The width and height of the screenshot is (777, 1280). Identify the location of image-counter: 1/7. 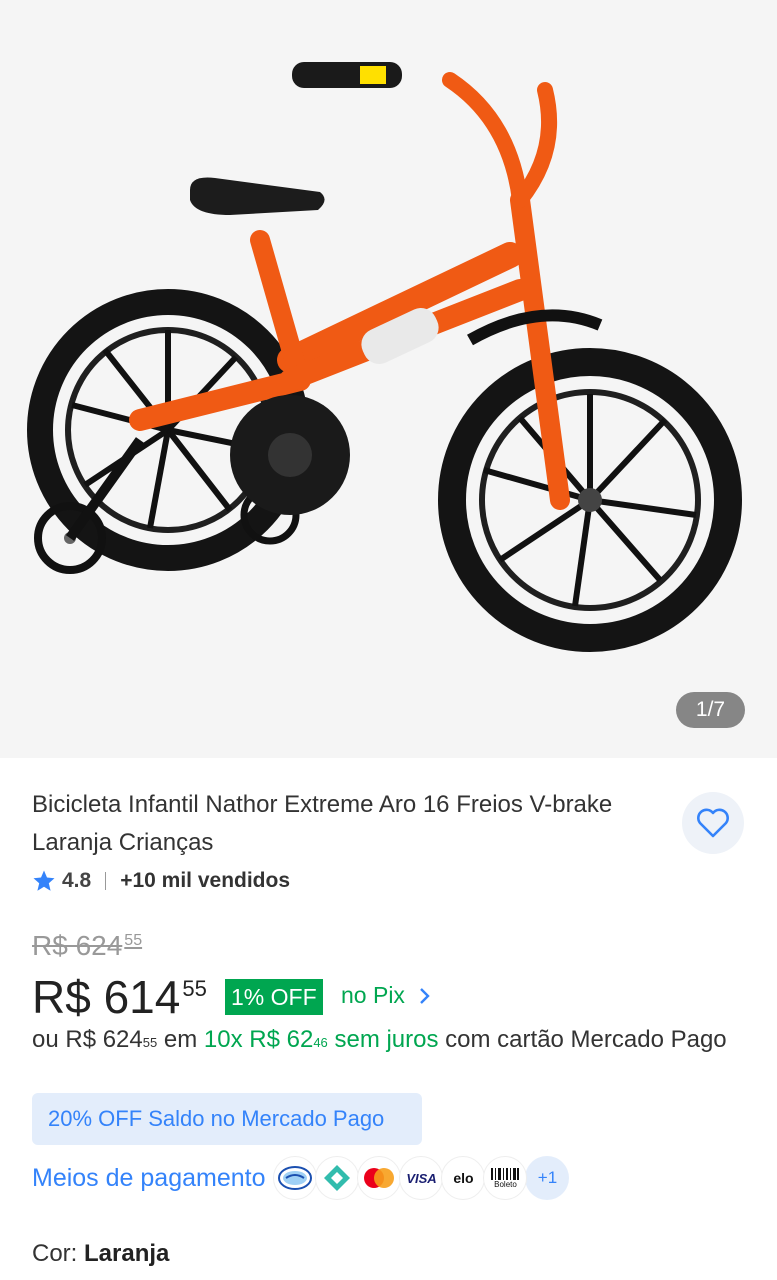
(710, 710).